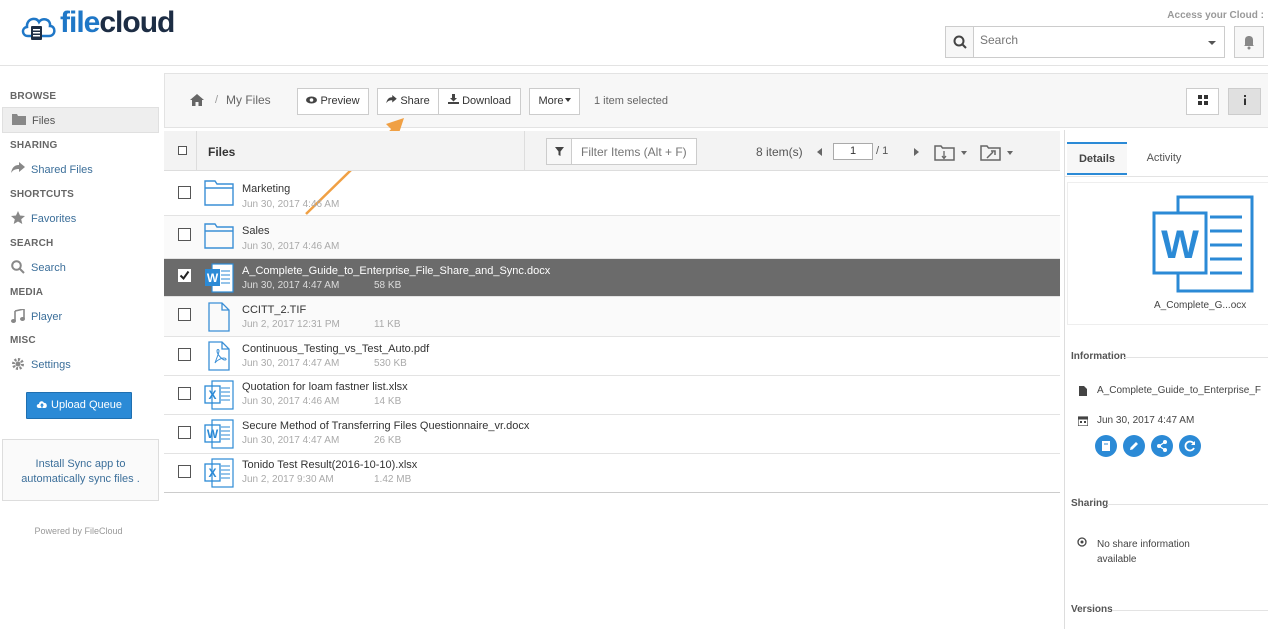 The height and width of the screenshot is (629, 1268). What do you see at coordinates (1143, 544) in the screenshot?
I see `no-share-line1: No share information` at bounding box center [1143, 544].